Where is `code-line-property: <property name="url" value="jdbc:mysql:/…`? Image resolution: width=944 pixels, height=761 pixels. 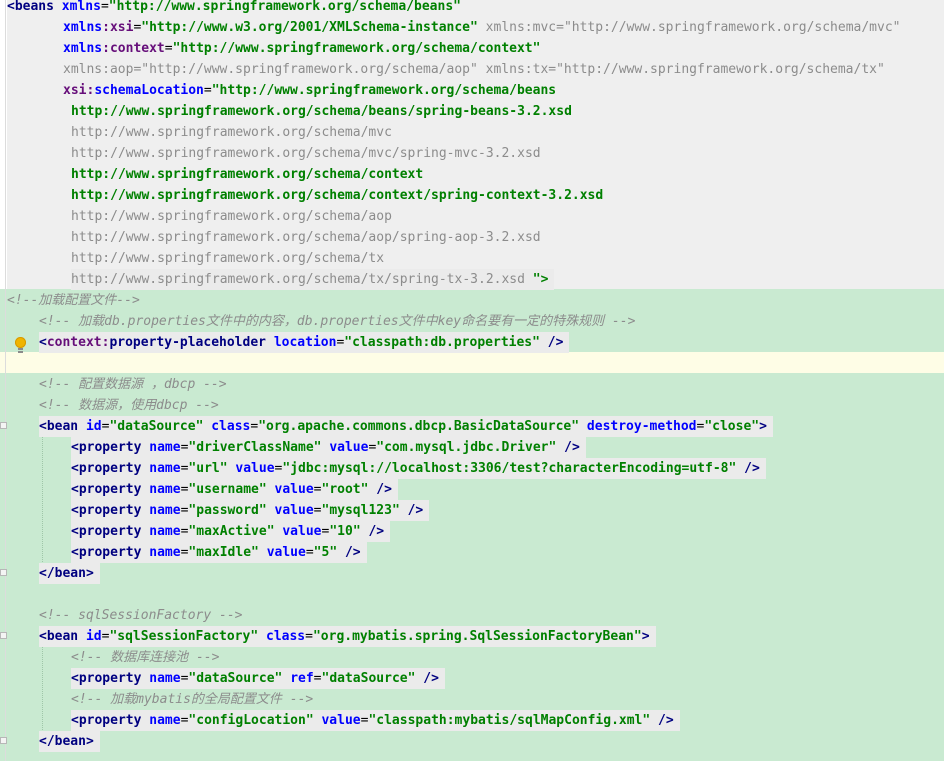 code-line-property: <property name="url" value="jdbc:mysql:/… is located at coordinates (418, 468).